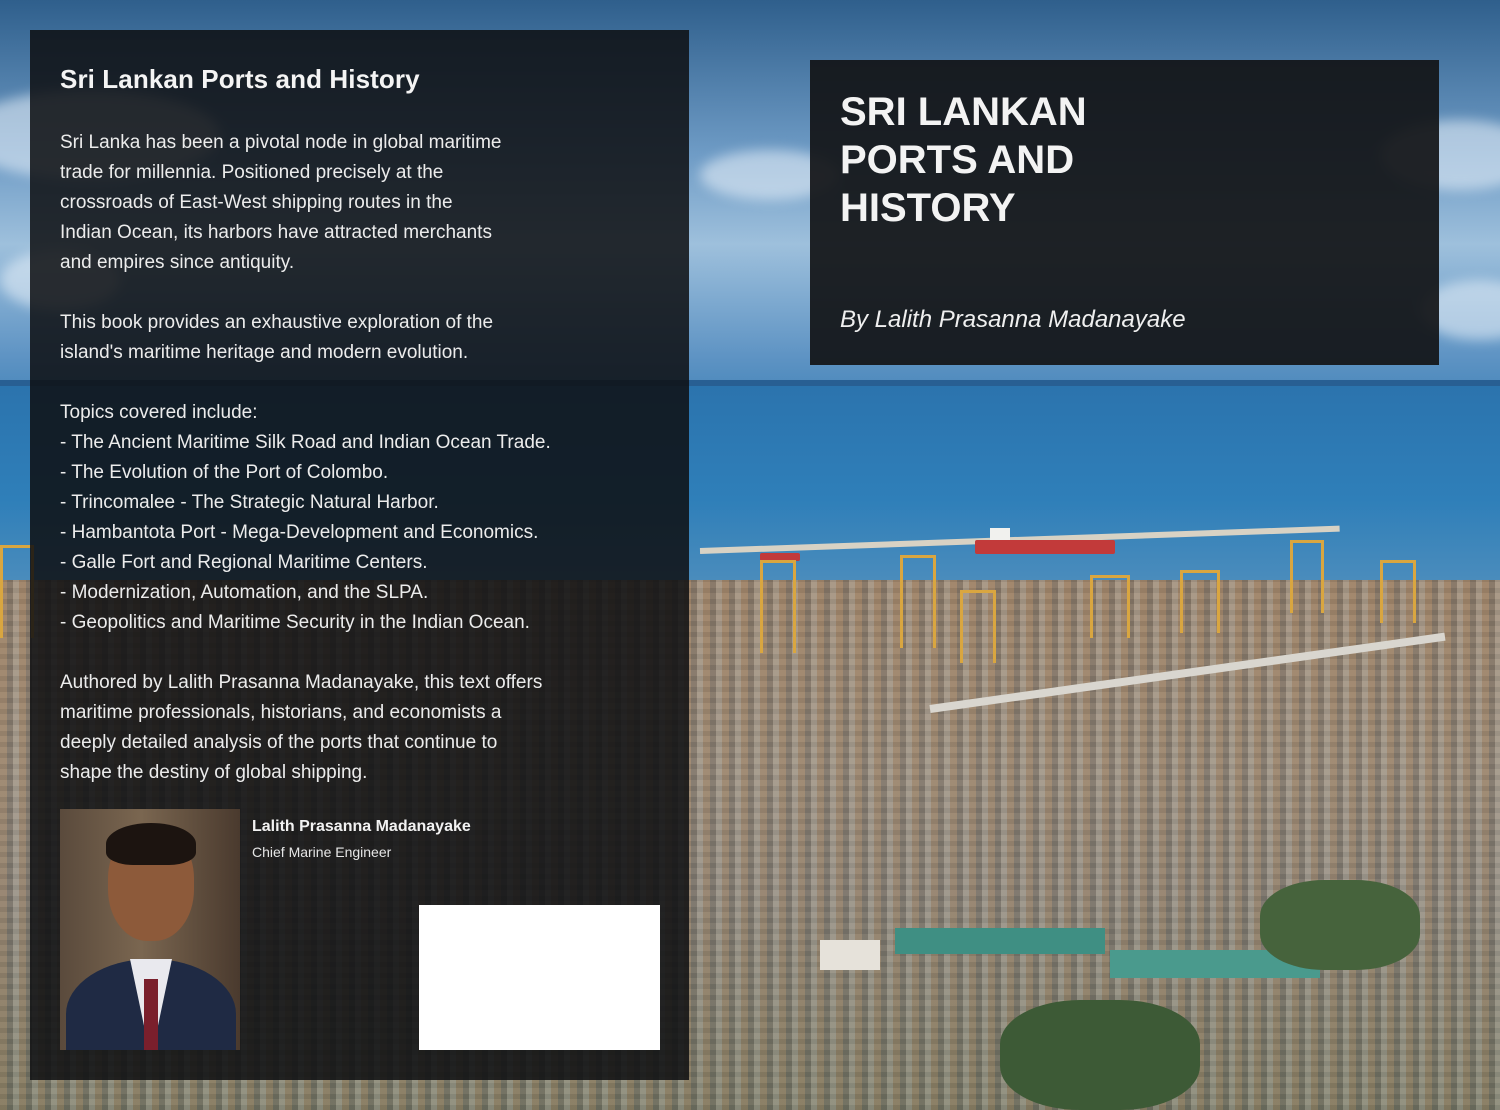 This screenshot has width=1500, height=1110. Describe the element at coordinates (1045, 547) in the screenshot. I see `cargo-ship` at that location.